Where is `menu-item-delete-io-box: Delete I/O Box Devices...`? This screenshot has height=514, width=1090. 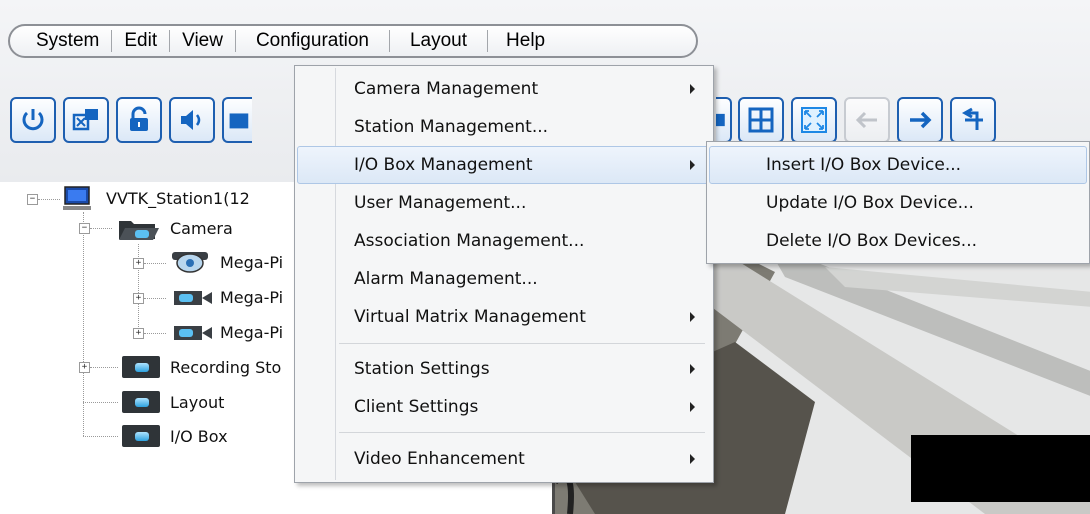
menu-item-delete-io-box: Delete I/O Box Devices... is located at coordinates (898, 241).